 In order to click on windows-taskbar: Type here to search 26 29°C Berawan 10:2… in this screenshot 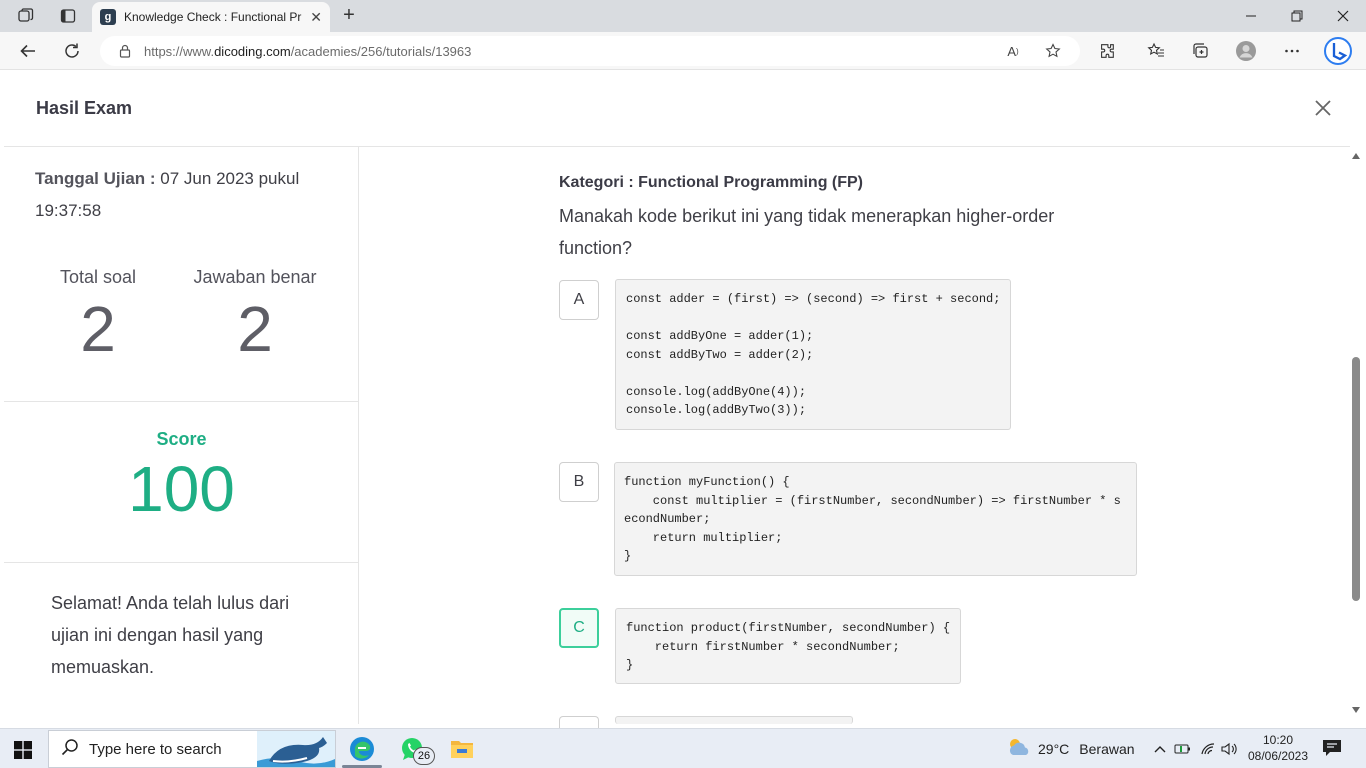, I will do `click(683, 748)`.